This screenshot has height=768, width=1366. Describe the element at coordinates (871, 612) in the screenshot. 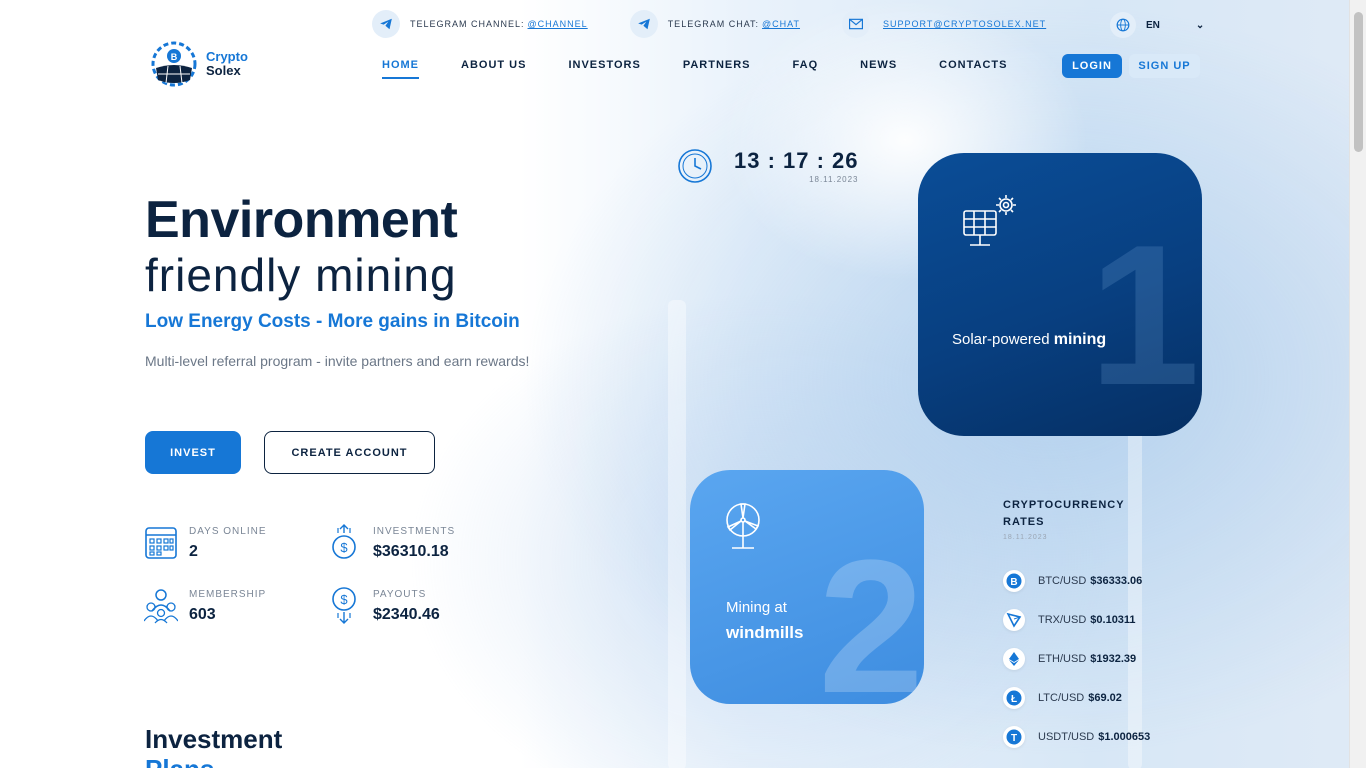

I see `card-number: 2` at that location.